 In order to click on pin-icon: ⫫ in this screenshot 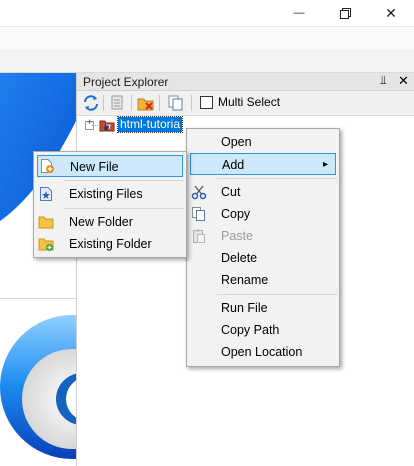, I will do `click(383, 80)`.